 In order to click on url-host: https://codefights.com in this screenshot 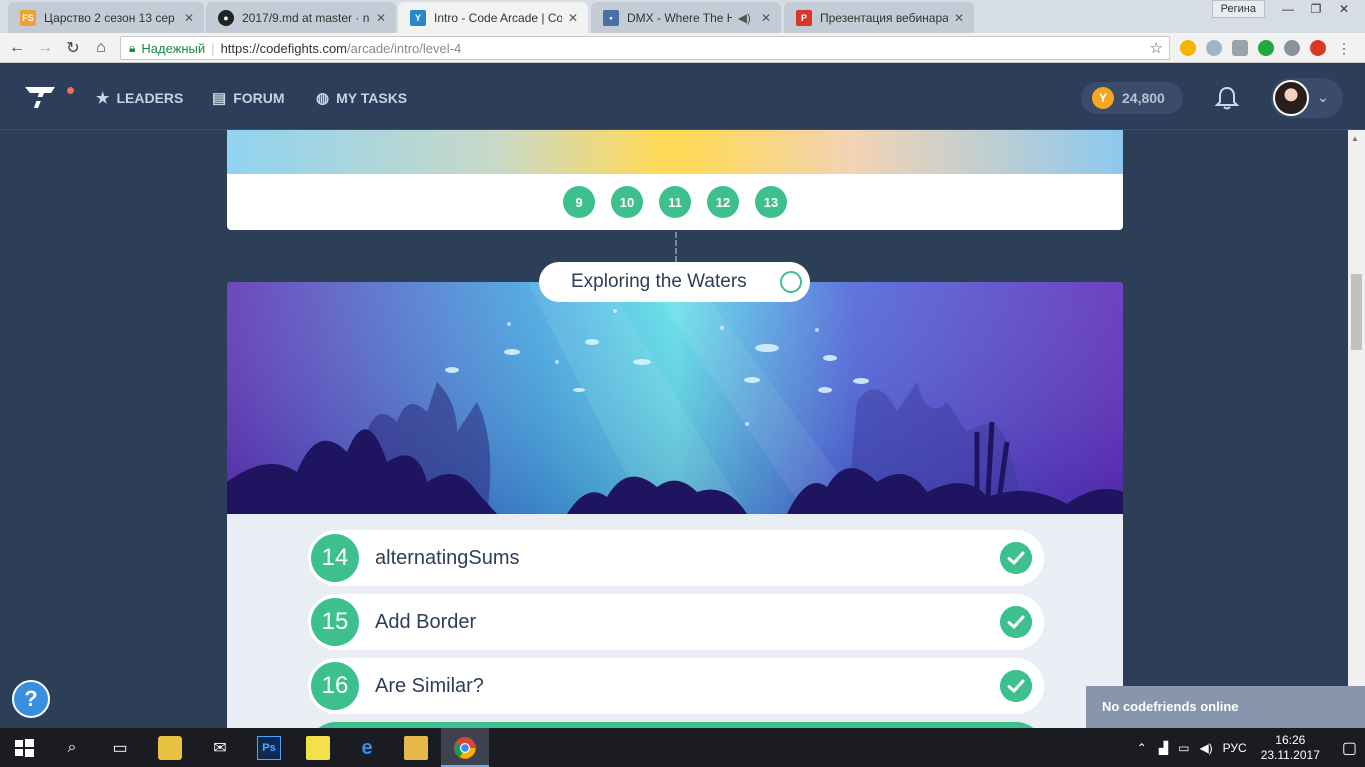, I will do `click(284, 48)`.